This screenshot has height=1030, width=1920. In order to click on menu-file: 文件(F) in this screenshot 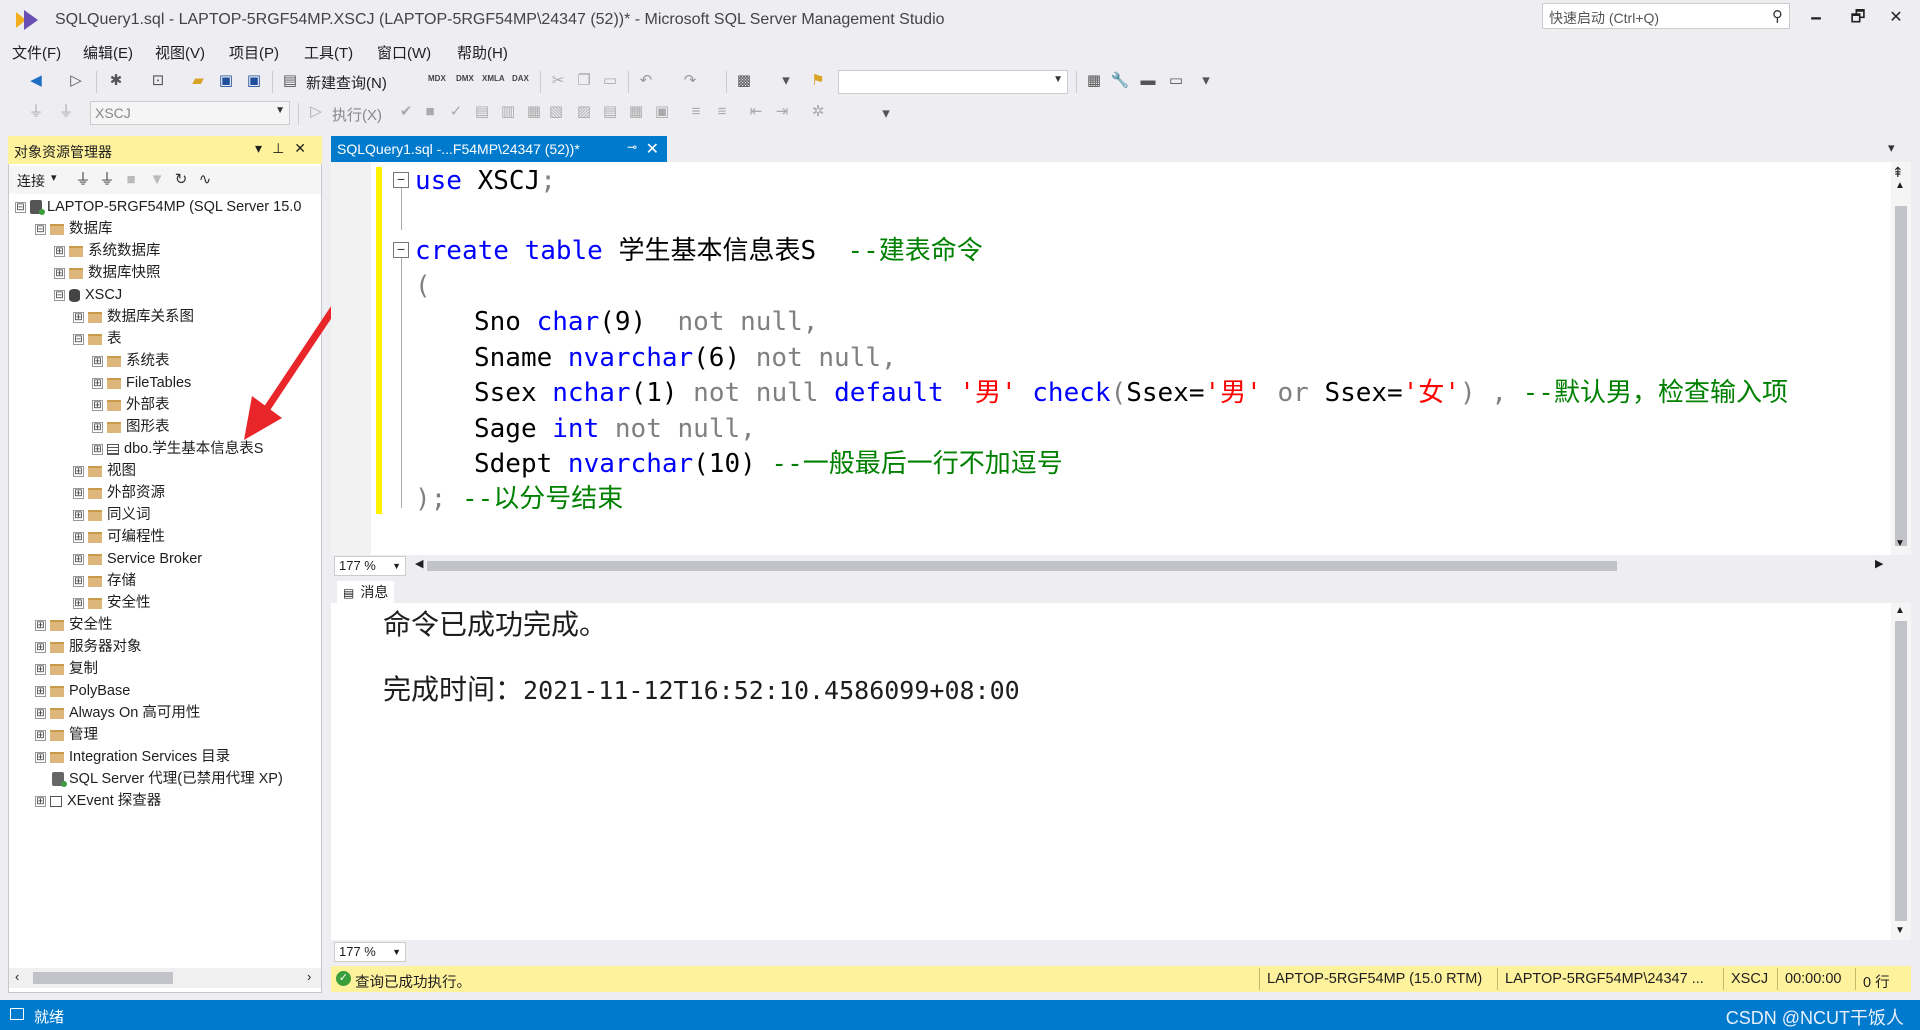, I will do `click(36, 52)`.